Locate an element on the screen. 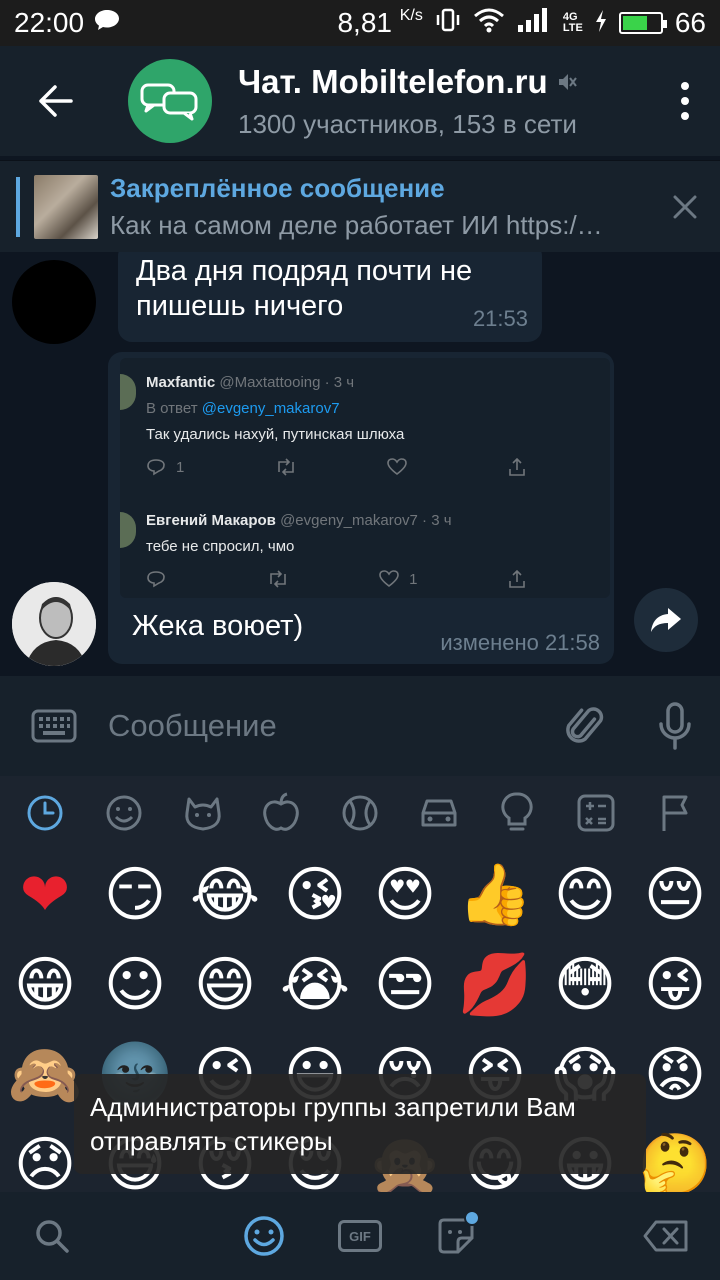 The width and height of the screenshot is (720, 1280). message-text: Два дня подряд почти не пишешь ничего is located at coordinates (304, 288).